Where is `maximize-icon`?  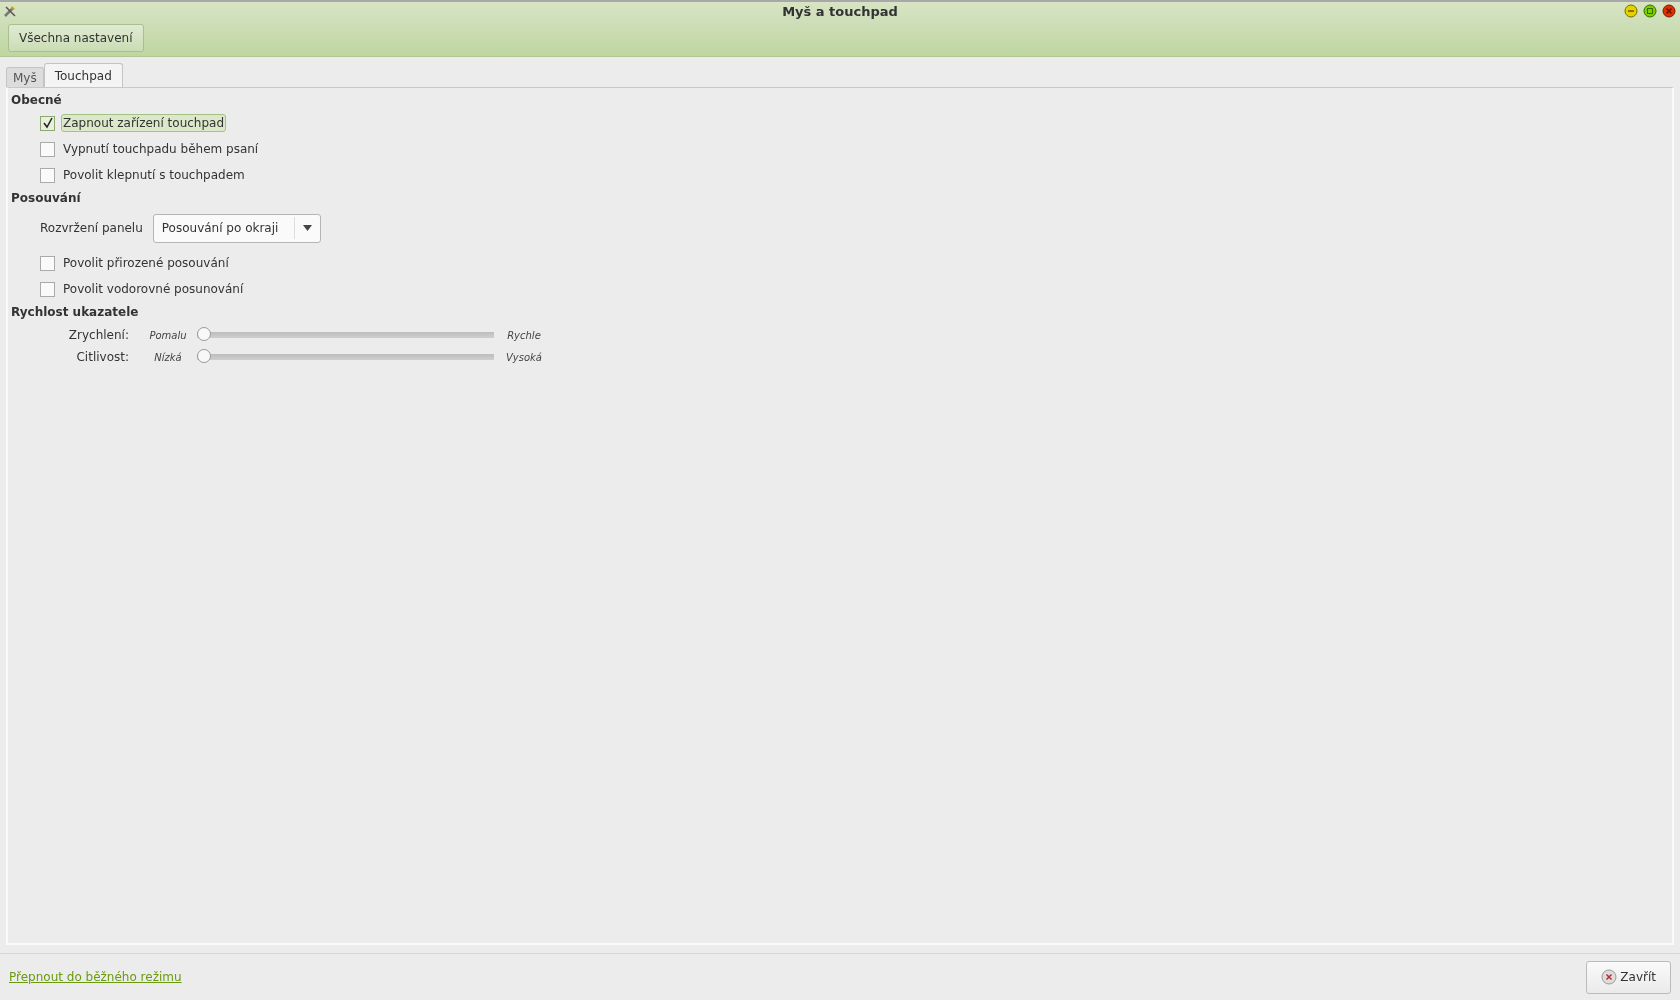
maximize-icon is located at coordinates (1650, 11).